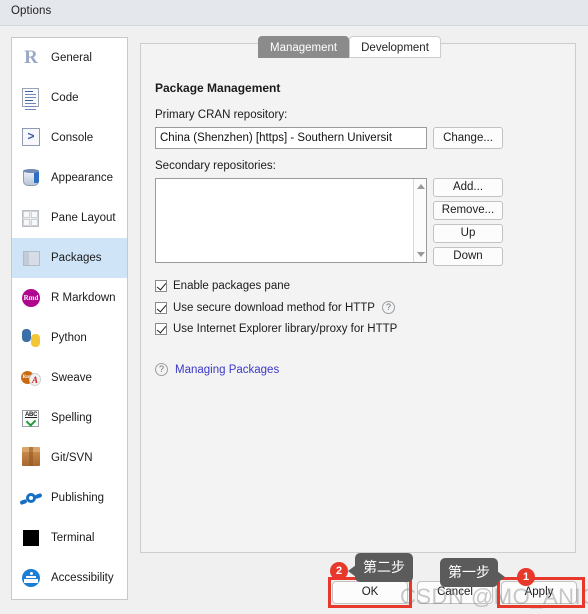  I want to click on checkbox-label: Enable packages pane, so click(232, 286).